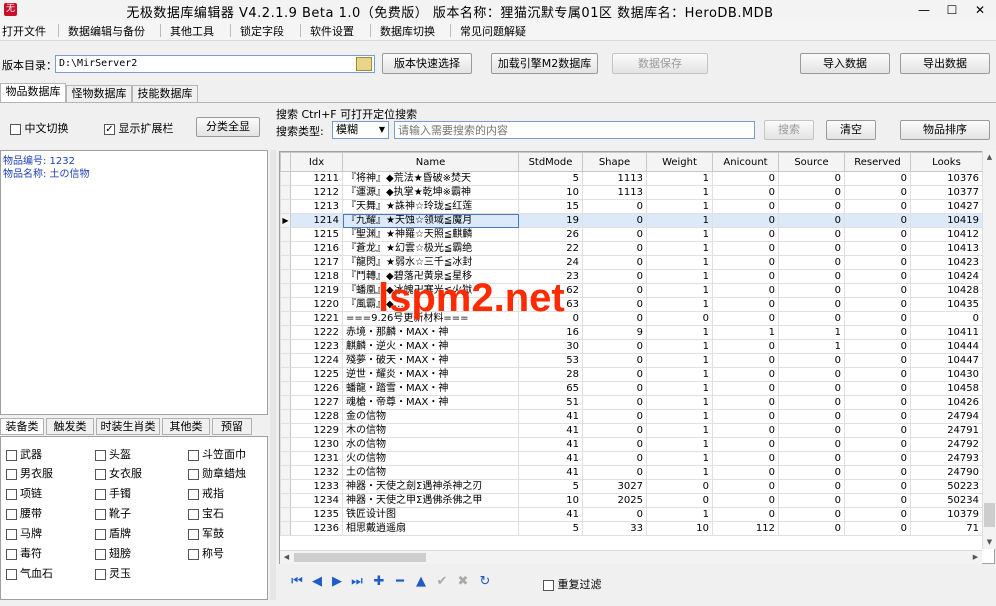  Describe the element at coordinates (550, 332) in the screenshot. I see `table-cell: 16` at that location.